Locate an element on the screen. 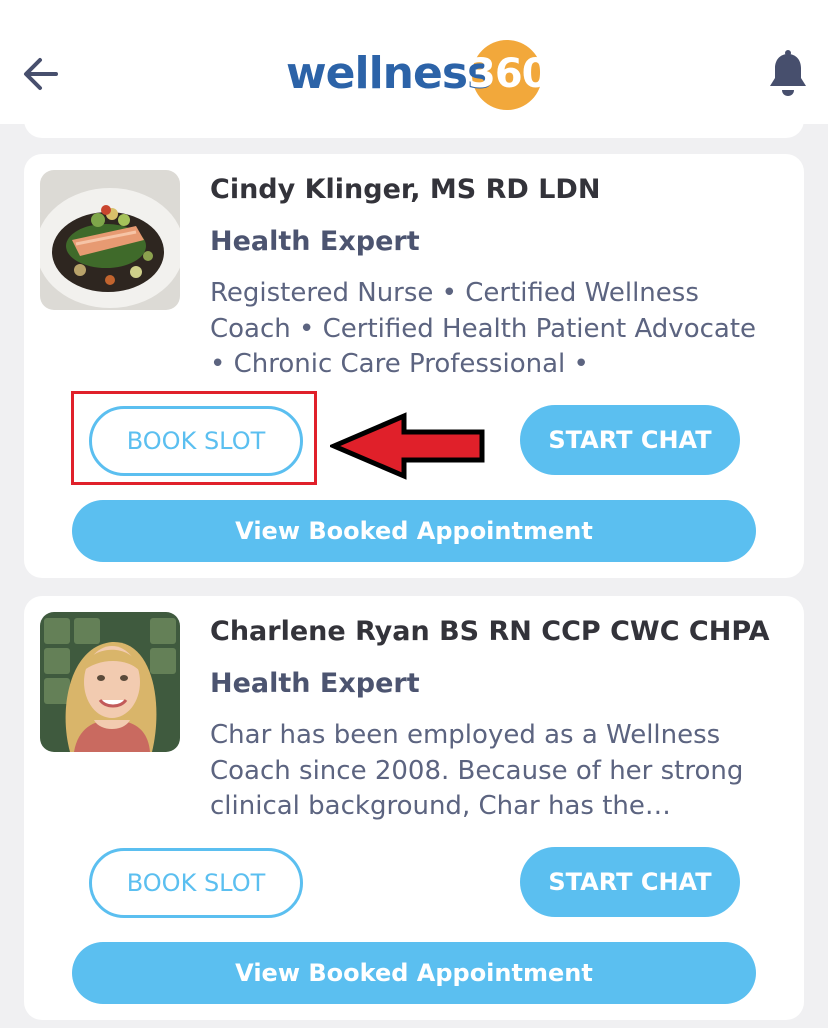  notifications-button is located at coordinates (788, 74).